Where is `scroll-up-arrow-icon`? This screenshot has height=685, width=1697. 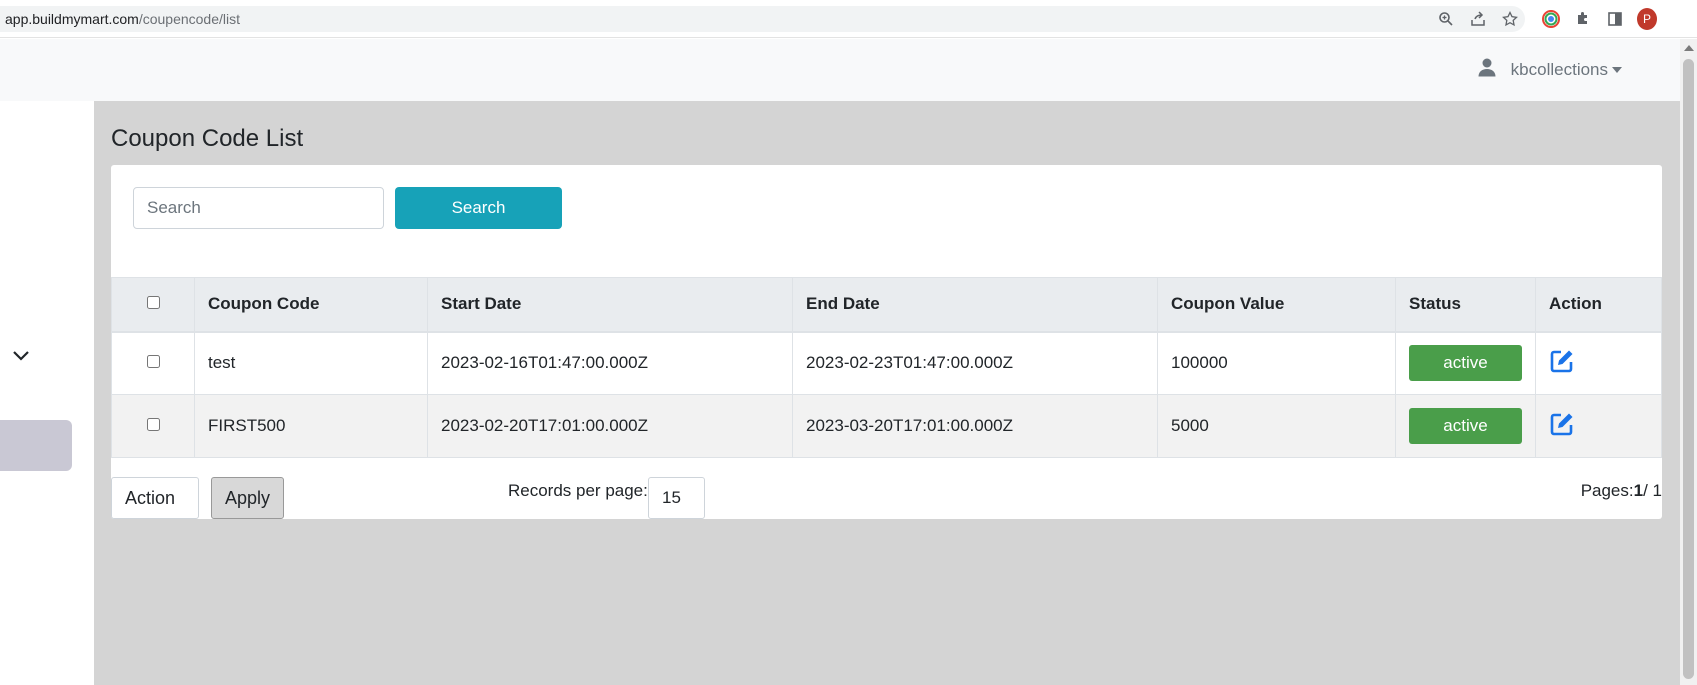
scroll-up-arrow-icon is located at coordinates (1689, 48).